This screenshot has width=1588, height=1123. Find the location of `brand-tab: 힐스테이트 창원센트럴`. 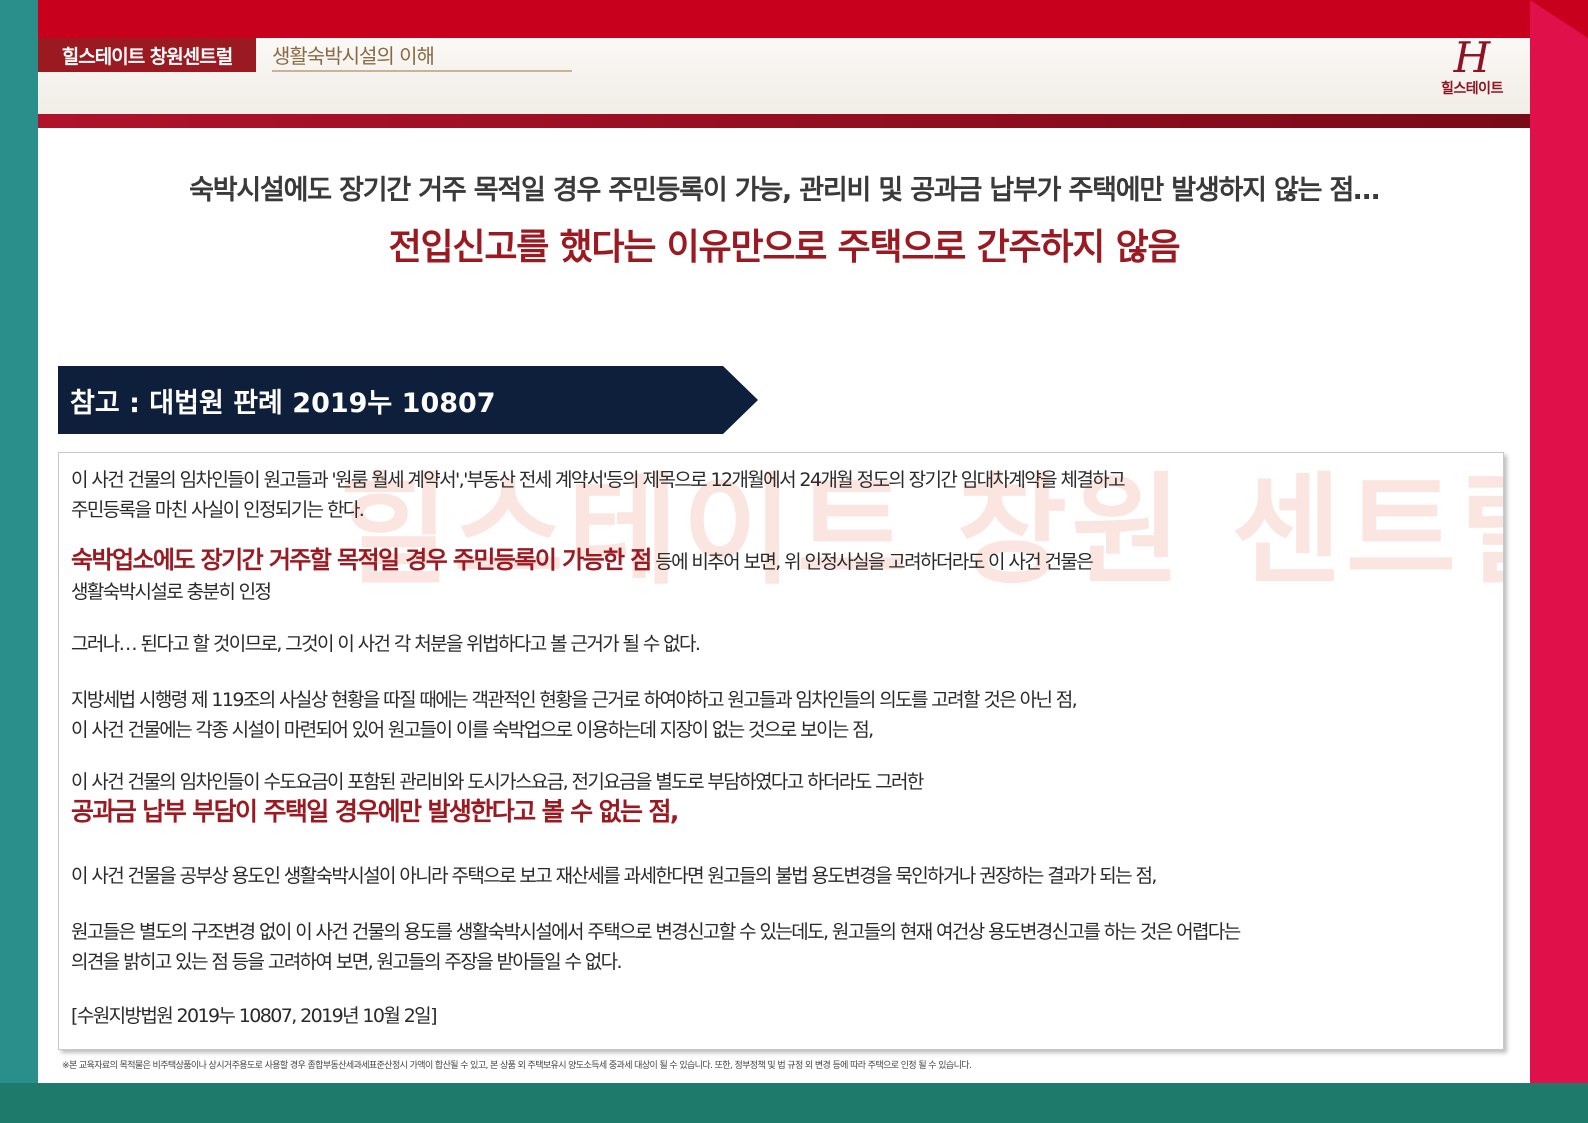

brand-tab: 힐스테이트 창원센트럴 is located at coordinates (147, 55).